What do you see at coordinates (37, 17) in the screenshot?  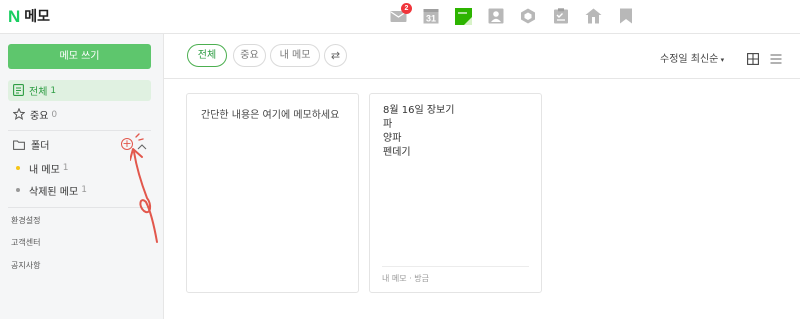 I see `app-title: 메모` at bounding box center [37, 17].